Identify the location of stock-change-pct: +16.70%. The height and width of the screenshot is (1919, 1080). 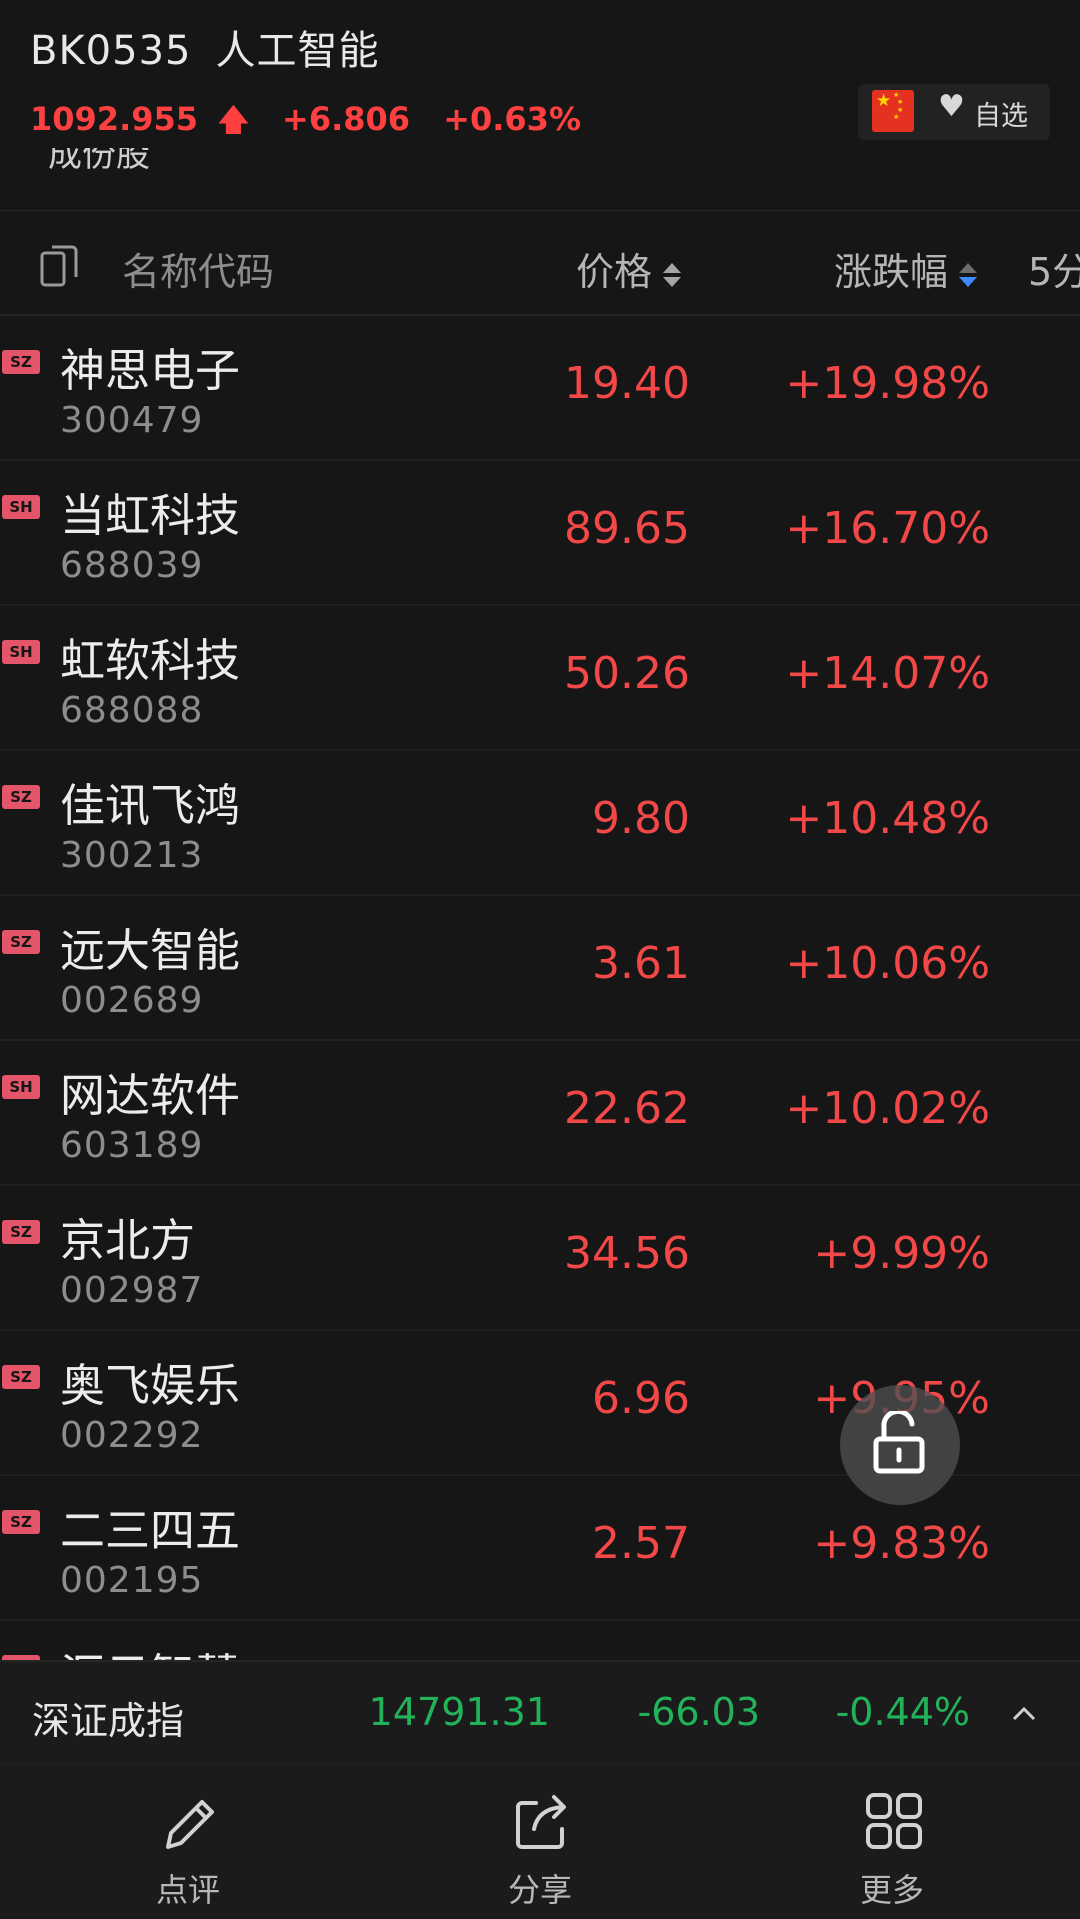
(887, 528).